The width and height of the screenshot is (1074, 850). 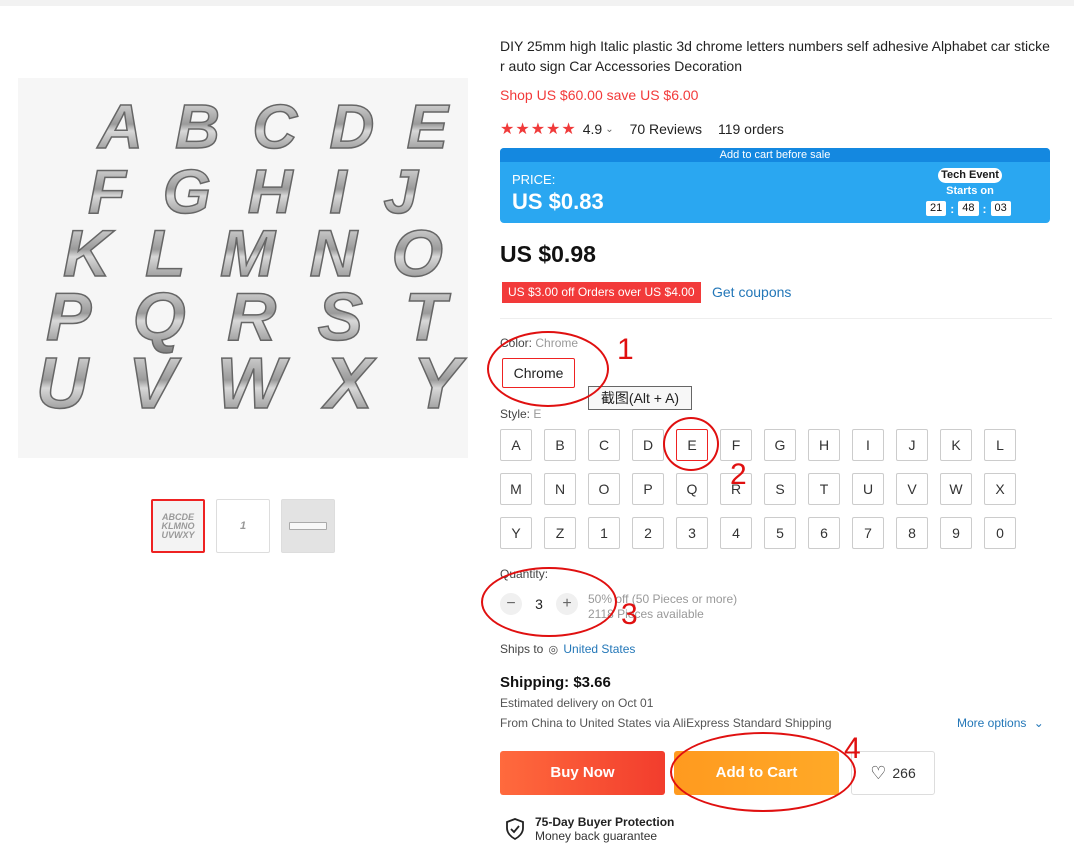 What do you see at coordinates (604, 445) in the screenshot?
I see `style-option-c: C` at bounding box center [604, 445].